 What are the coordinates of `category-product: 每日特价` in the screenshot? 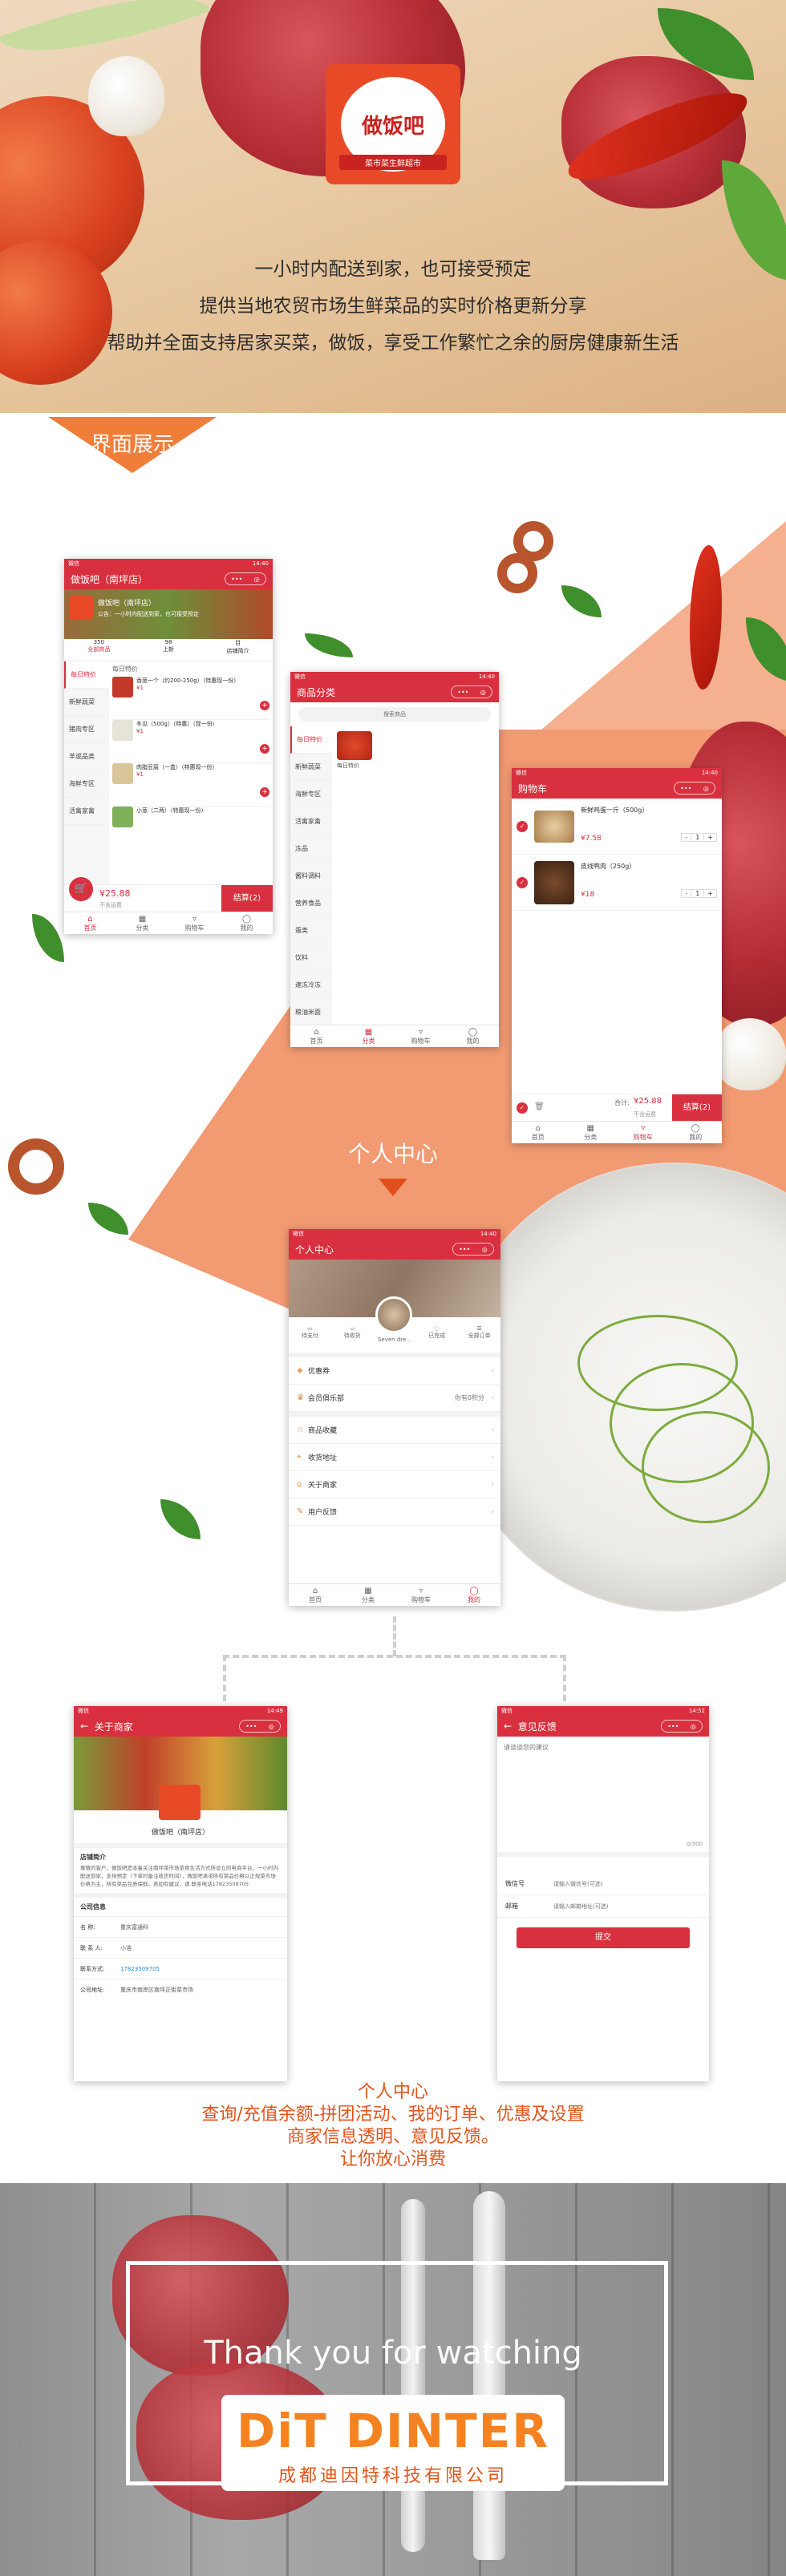 It's located at (354, 750).